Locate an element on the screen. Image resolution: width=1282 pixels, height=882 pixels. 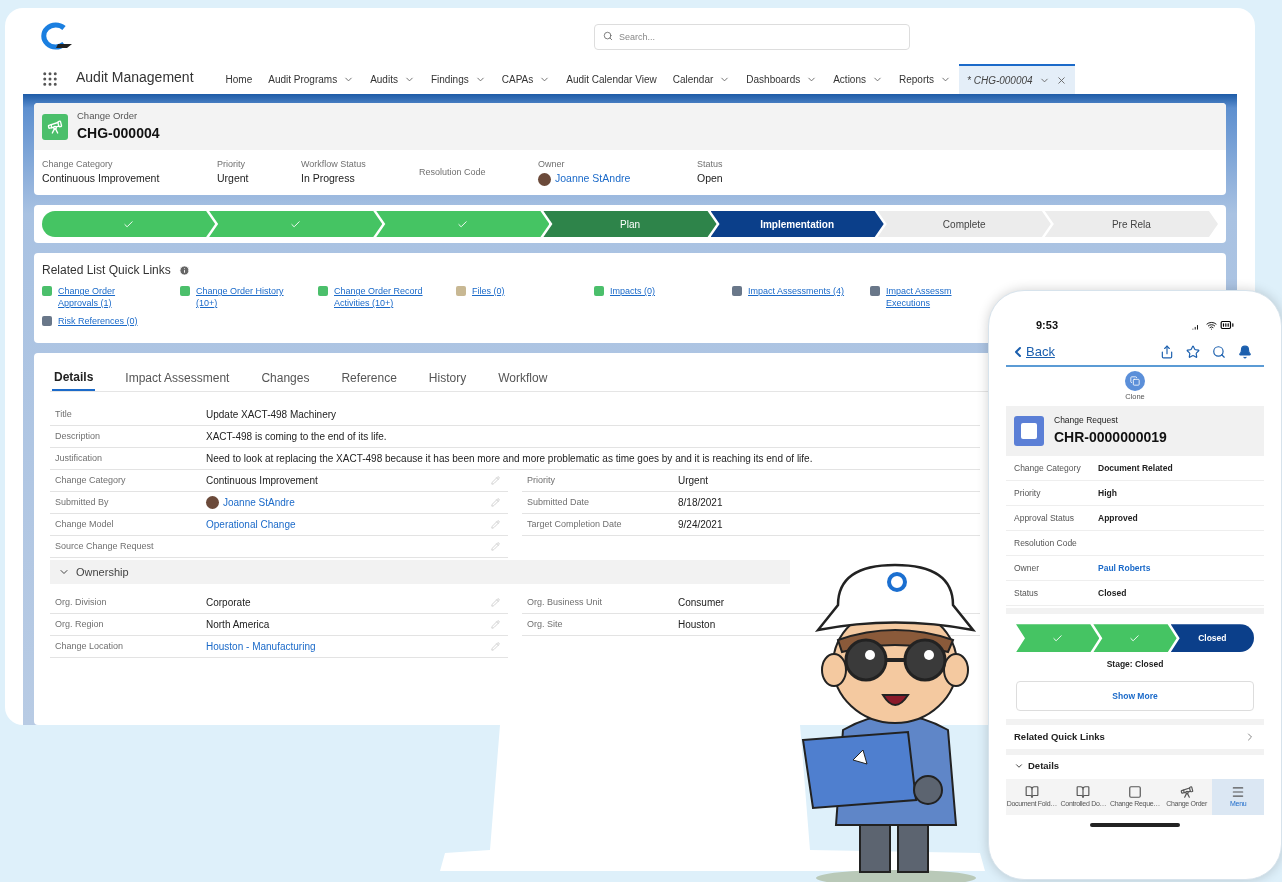
nav-tab: Audit Programs is located at coordinates (311, 79).